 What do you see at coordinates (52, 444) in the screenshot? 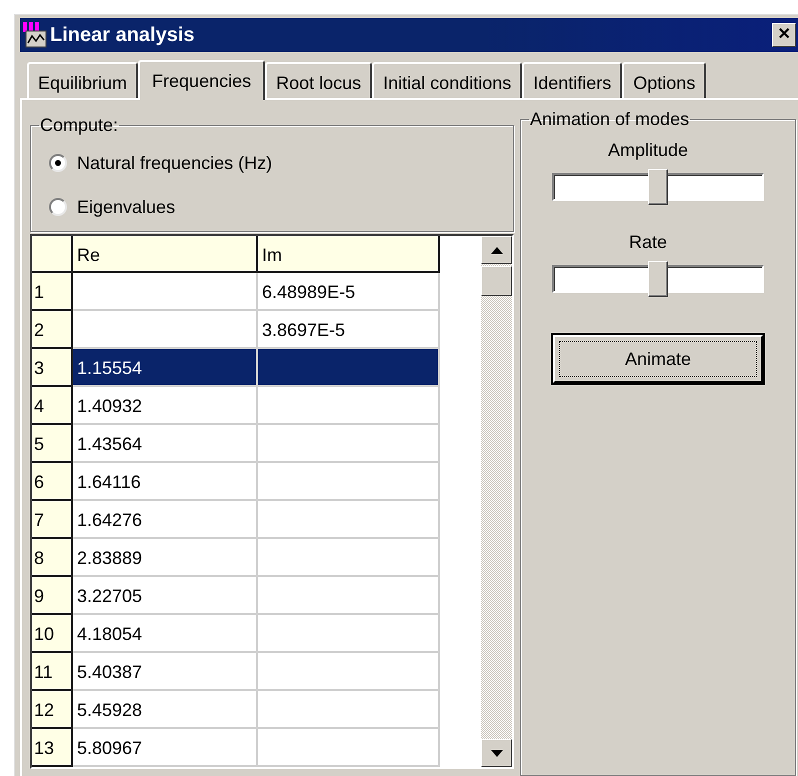
I see `row-header: 5` at bounding box center [52, 444].